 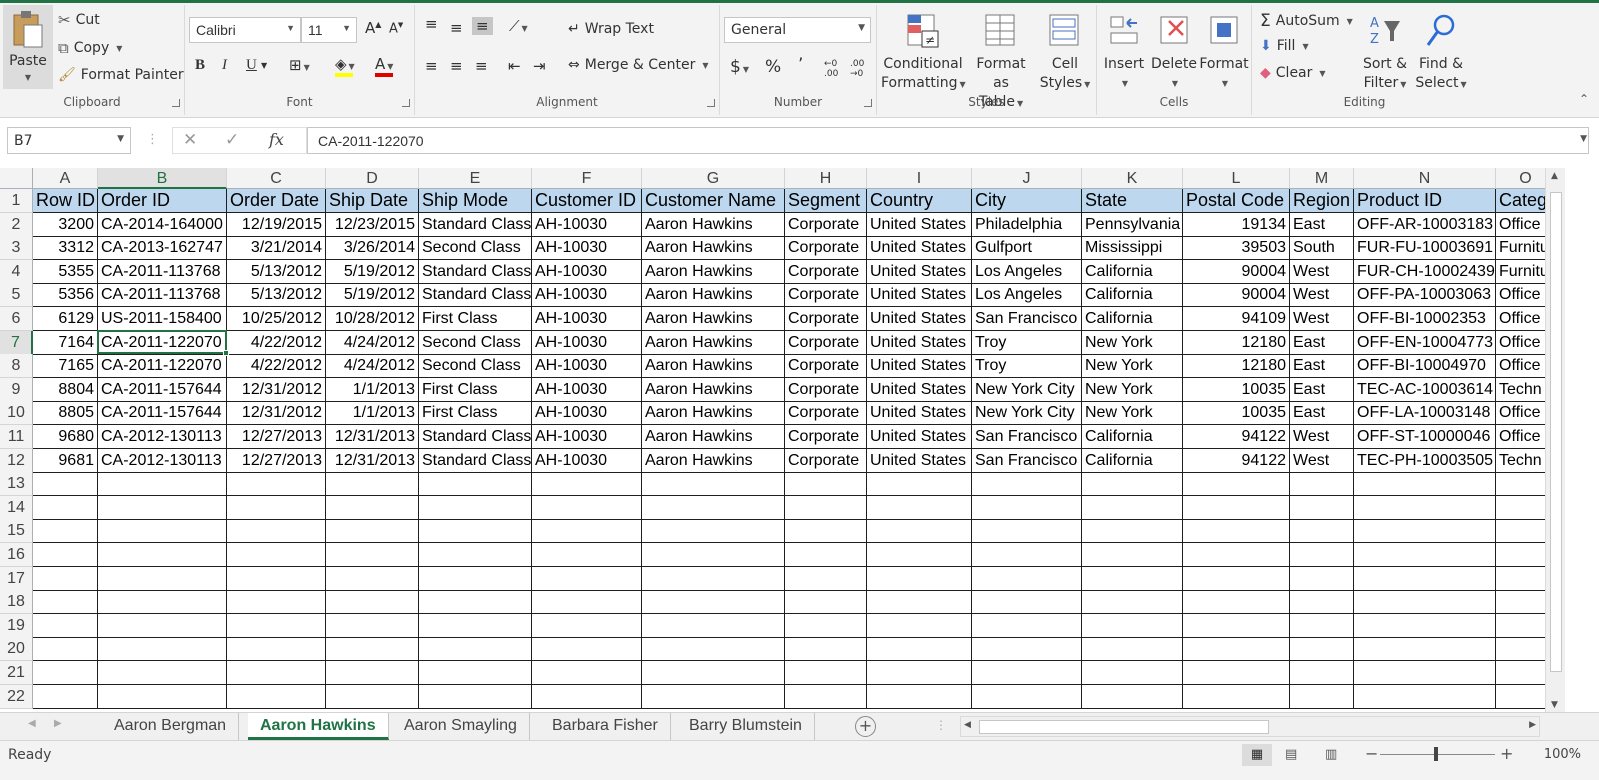 What do you see at coordinates (372, 295) in the screenshot?
I see `cell-d5: 5/19/2012` at bounding box center [372, 295].